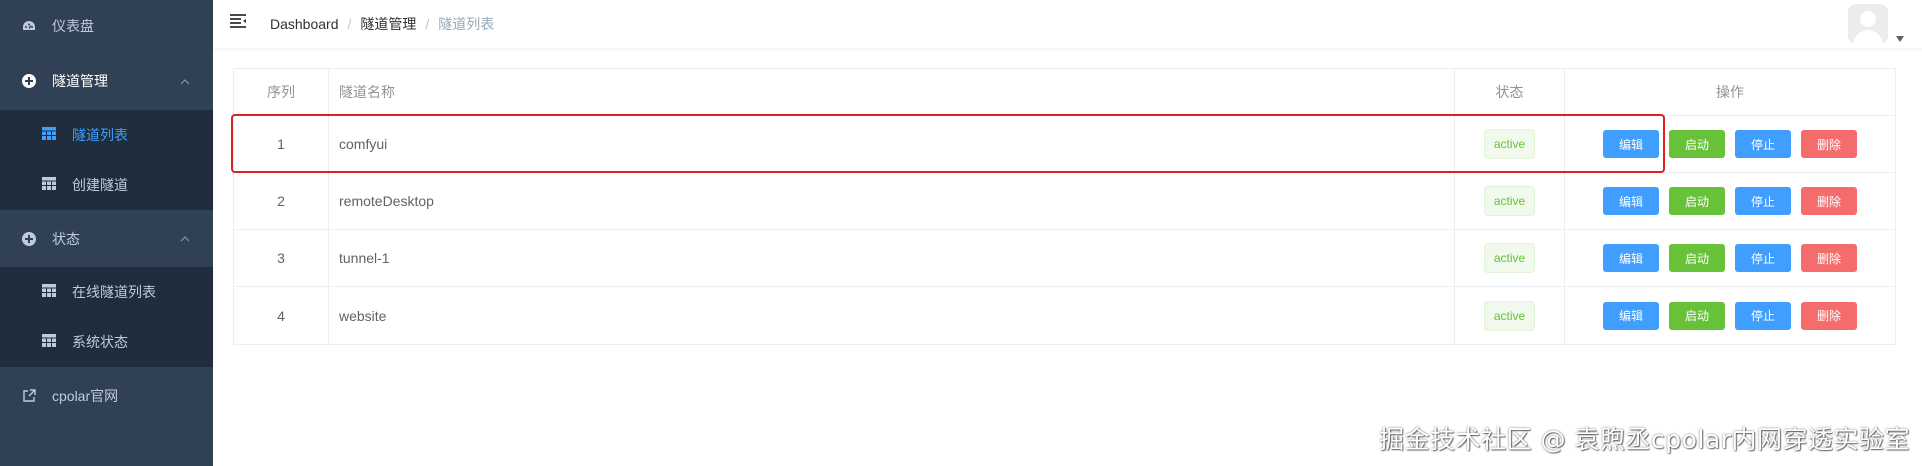  I want to click on sidebar-item-status: 状态, so click(106, 238).